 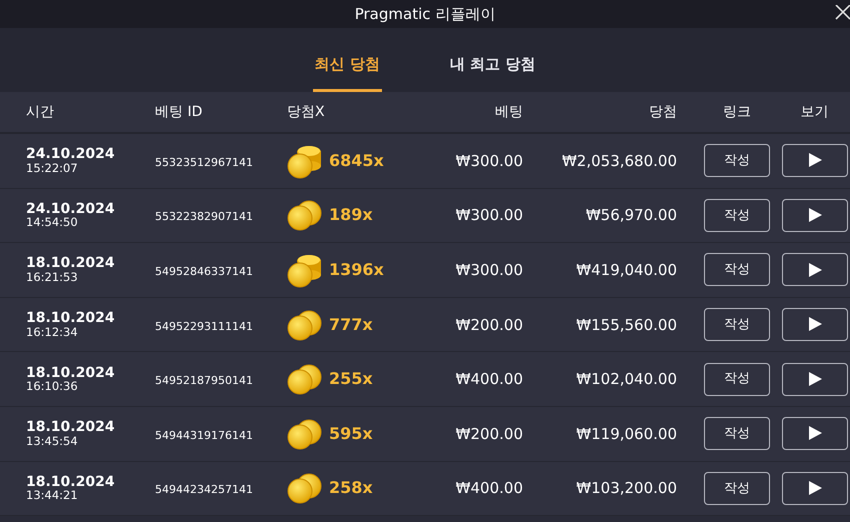 What do you see at coordinates (425, 14) in the screenshot?
I see `window-title: Pragmatic 리플레이` at bounding box center [425, 14].